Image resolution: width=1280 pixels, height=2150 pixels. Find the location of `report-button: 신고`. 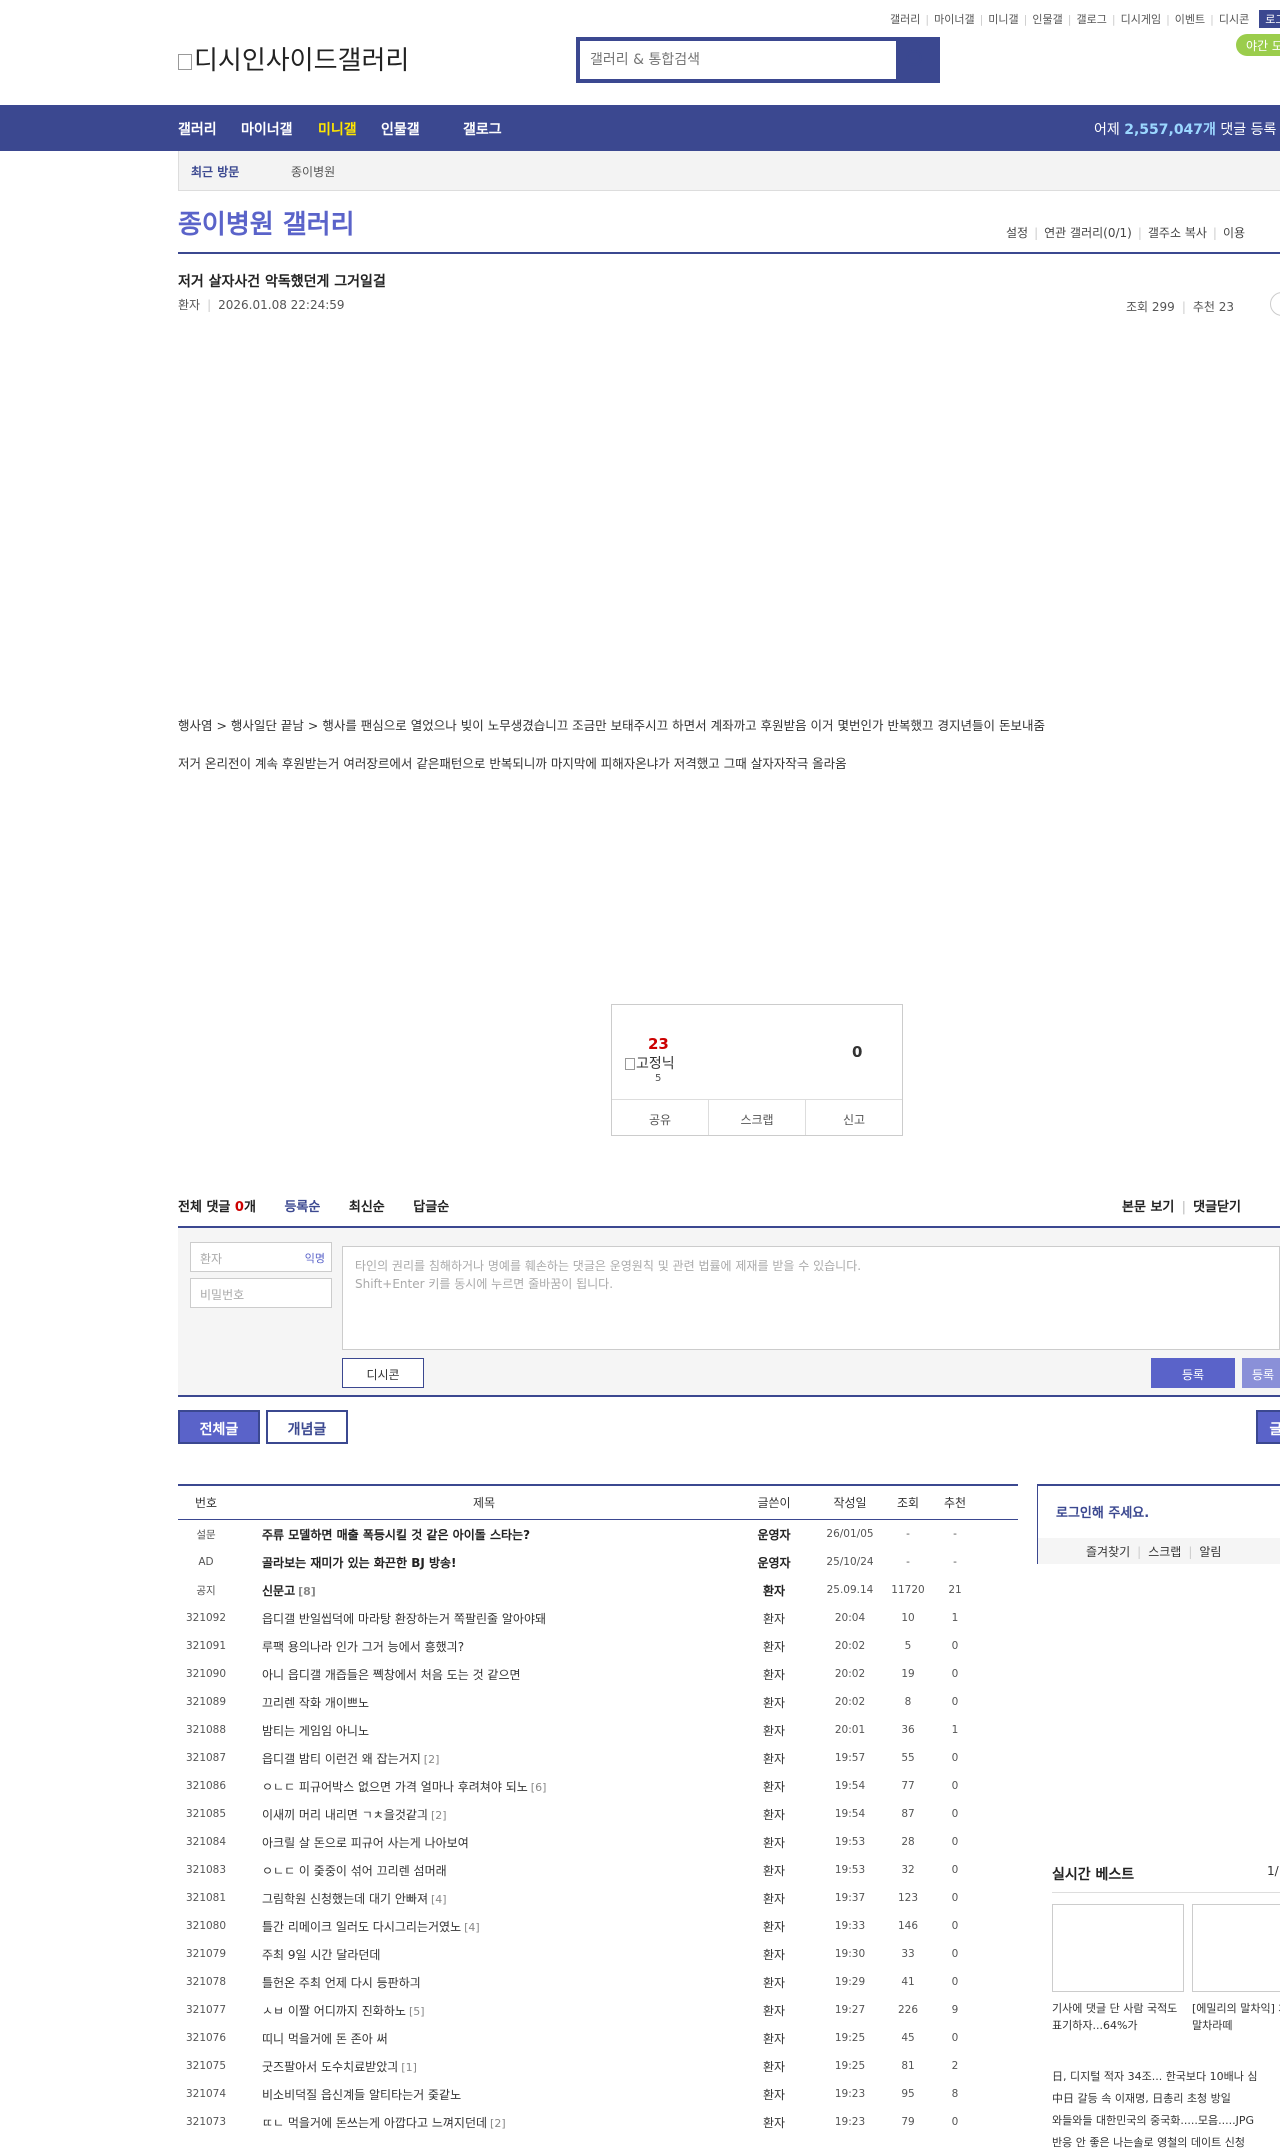

report-button: 신고 is located at coordinates (854, 1117).